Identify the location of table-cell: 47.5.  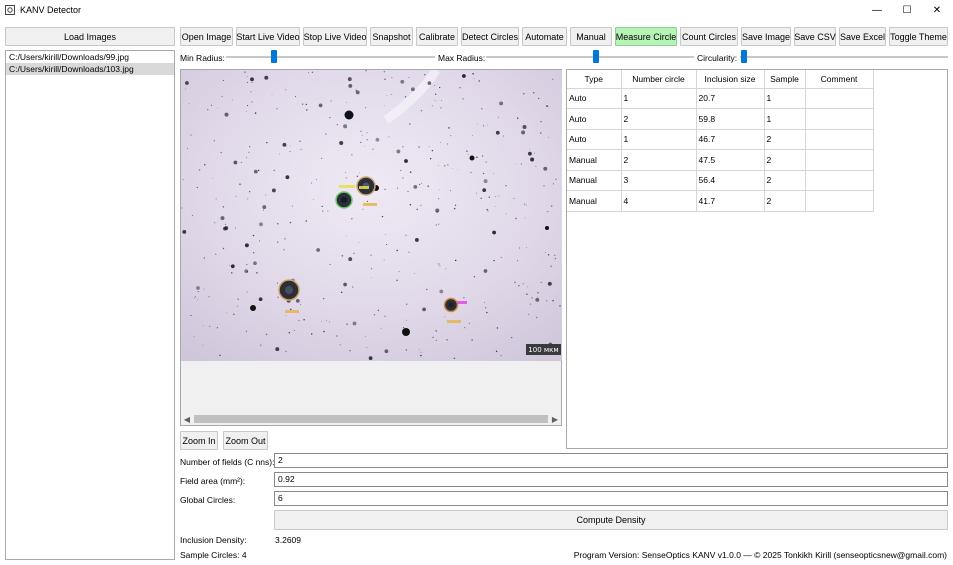
(730, 160).